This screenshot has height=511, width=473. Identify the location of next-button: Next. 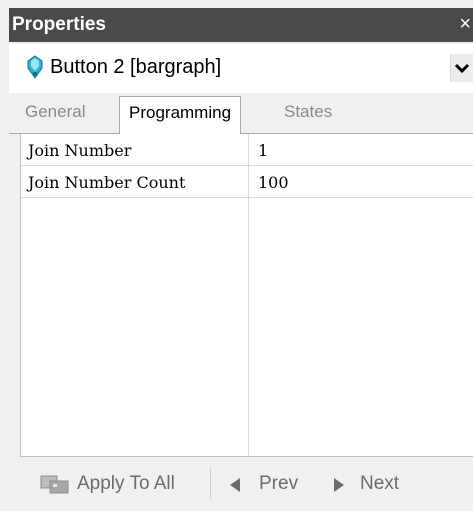
(377, 484).